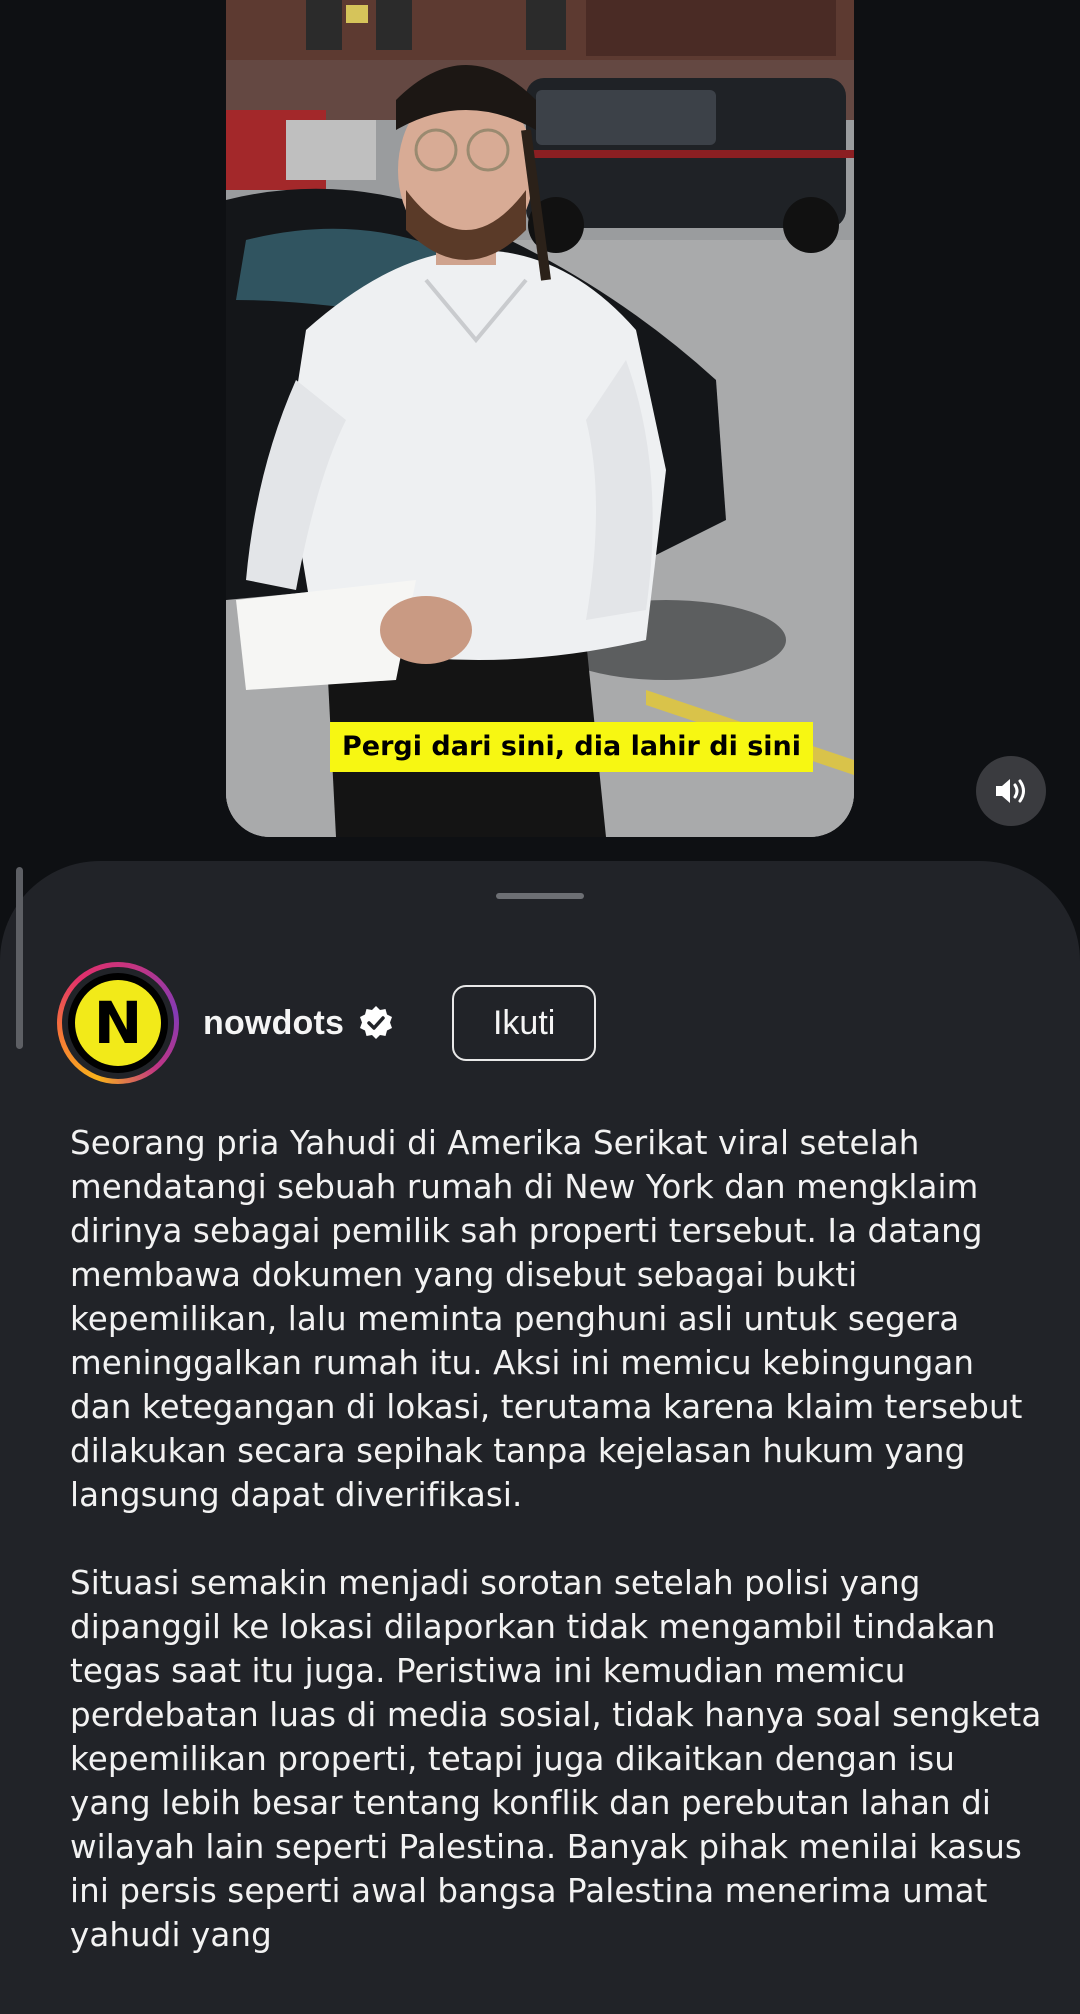 This screenshot has height=2014, width=1080. I want to click on video-subtitle: Pergi dari sini, dia lahir di sini, so click(572, 747).